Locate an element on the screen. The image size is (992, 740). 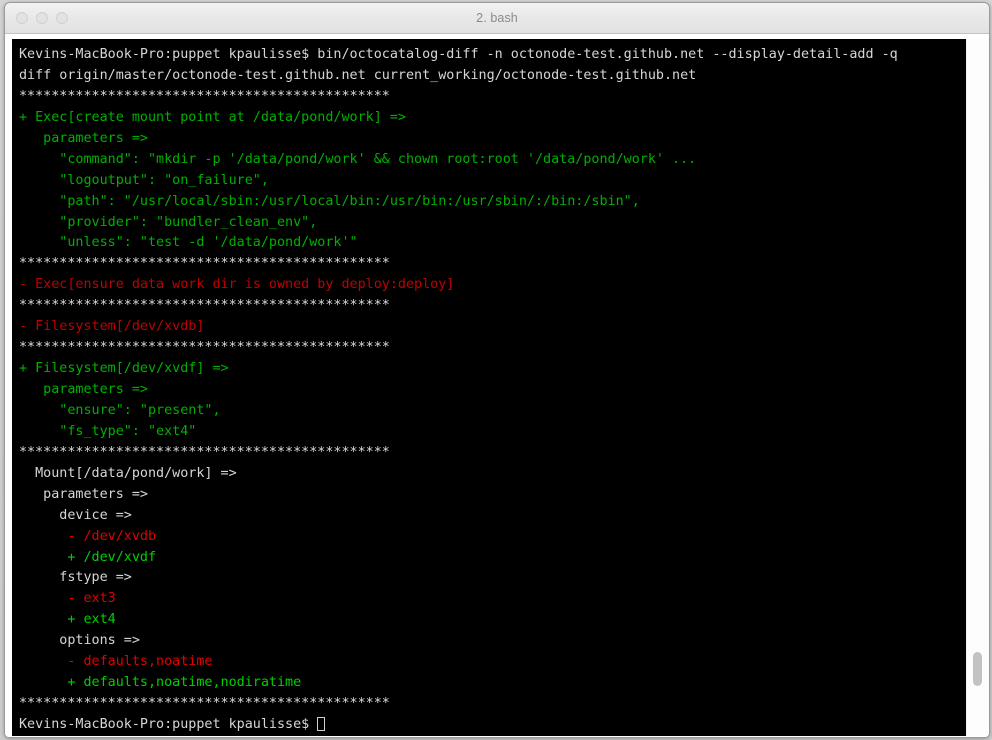
close-button-icon is located at coordinates (22, 18).